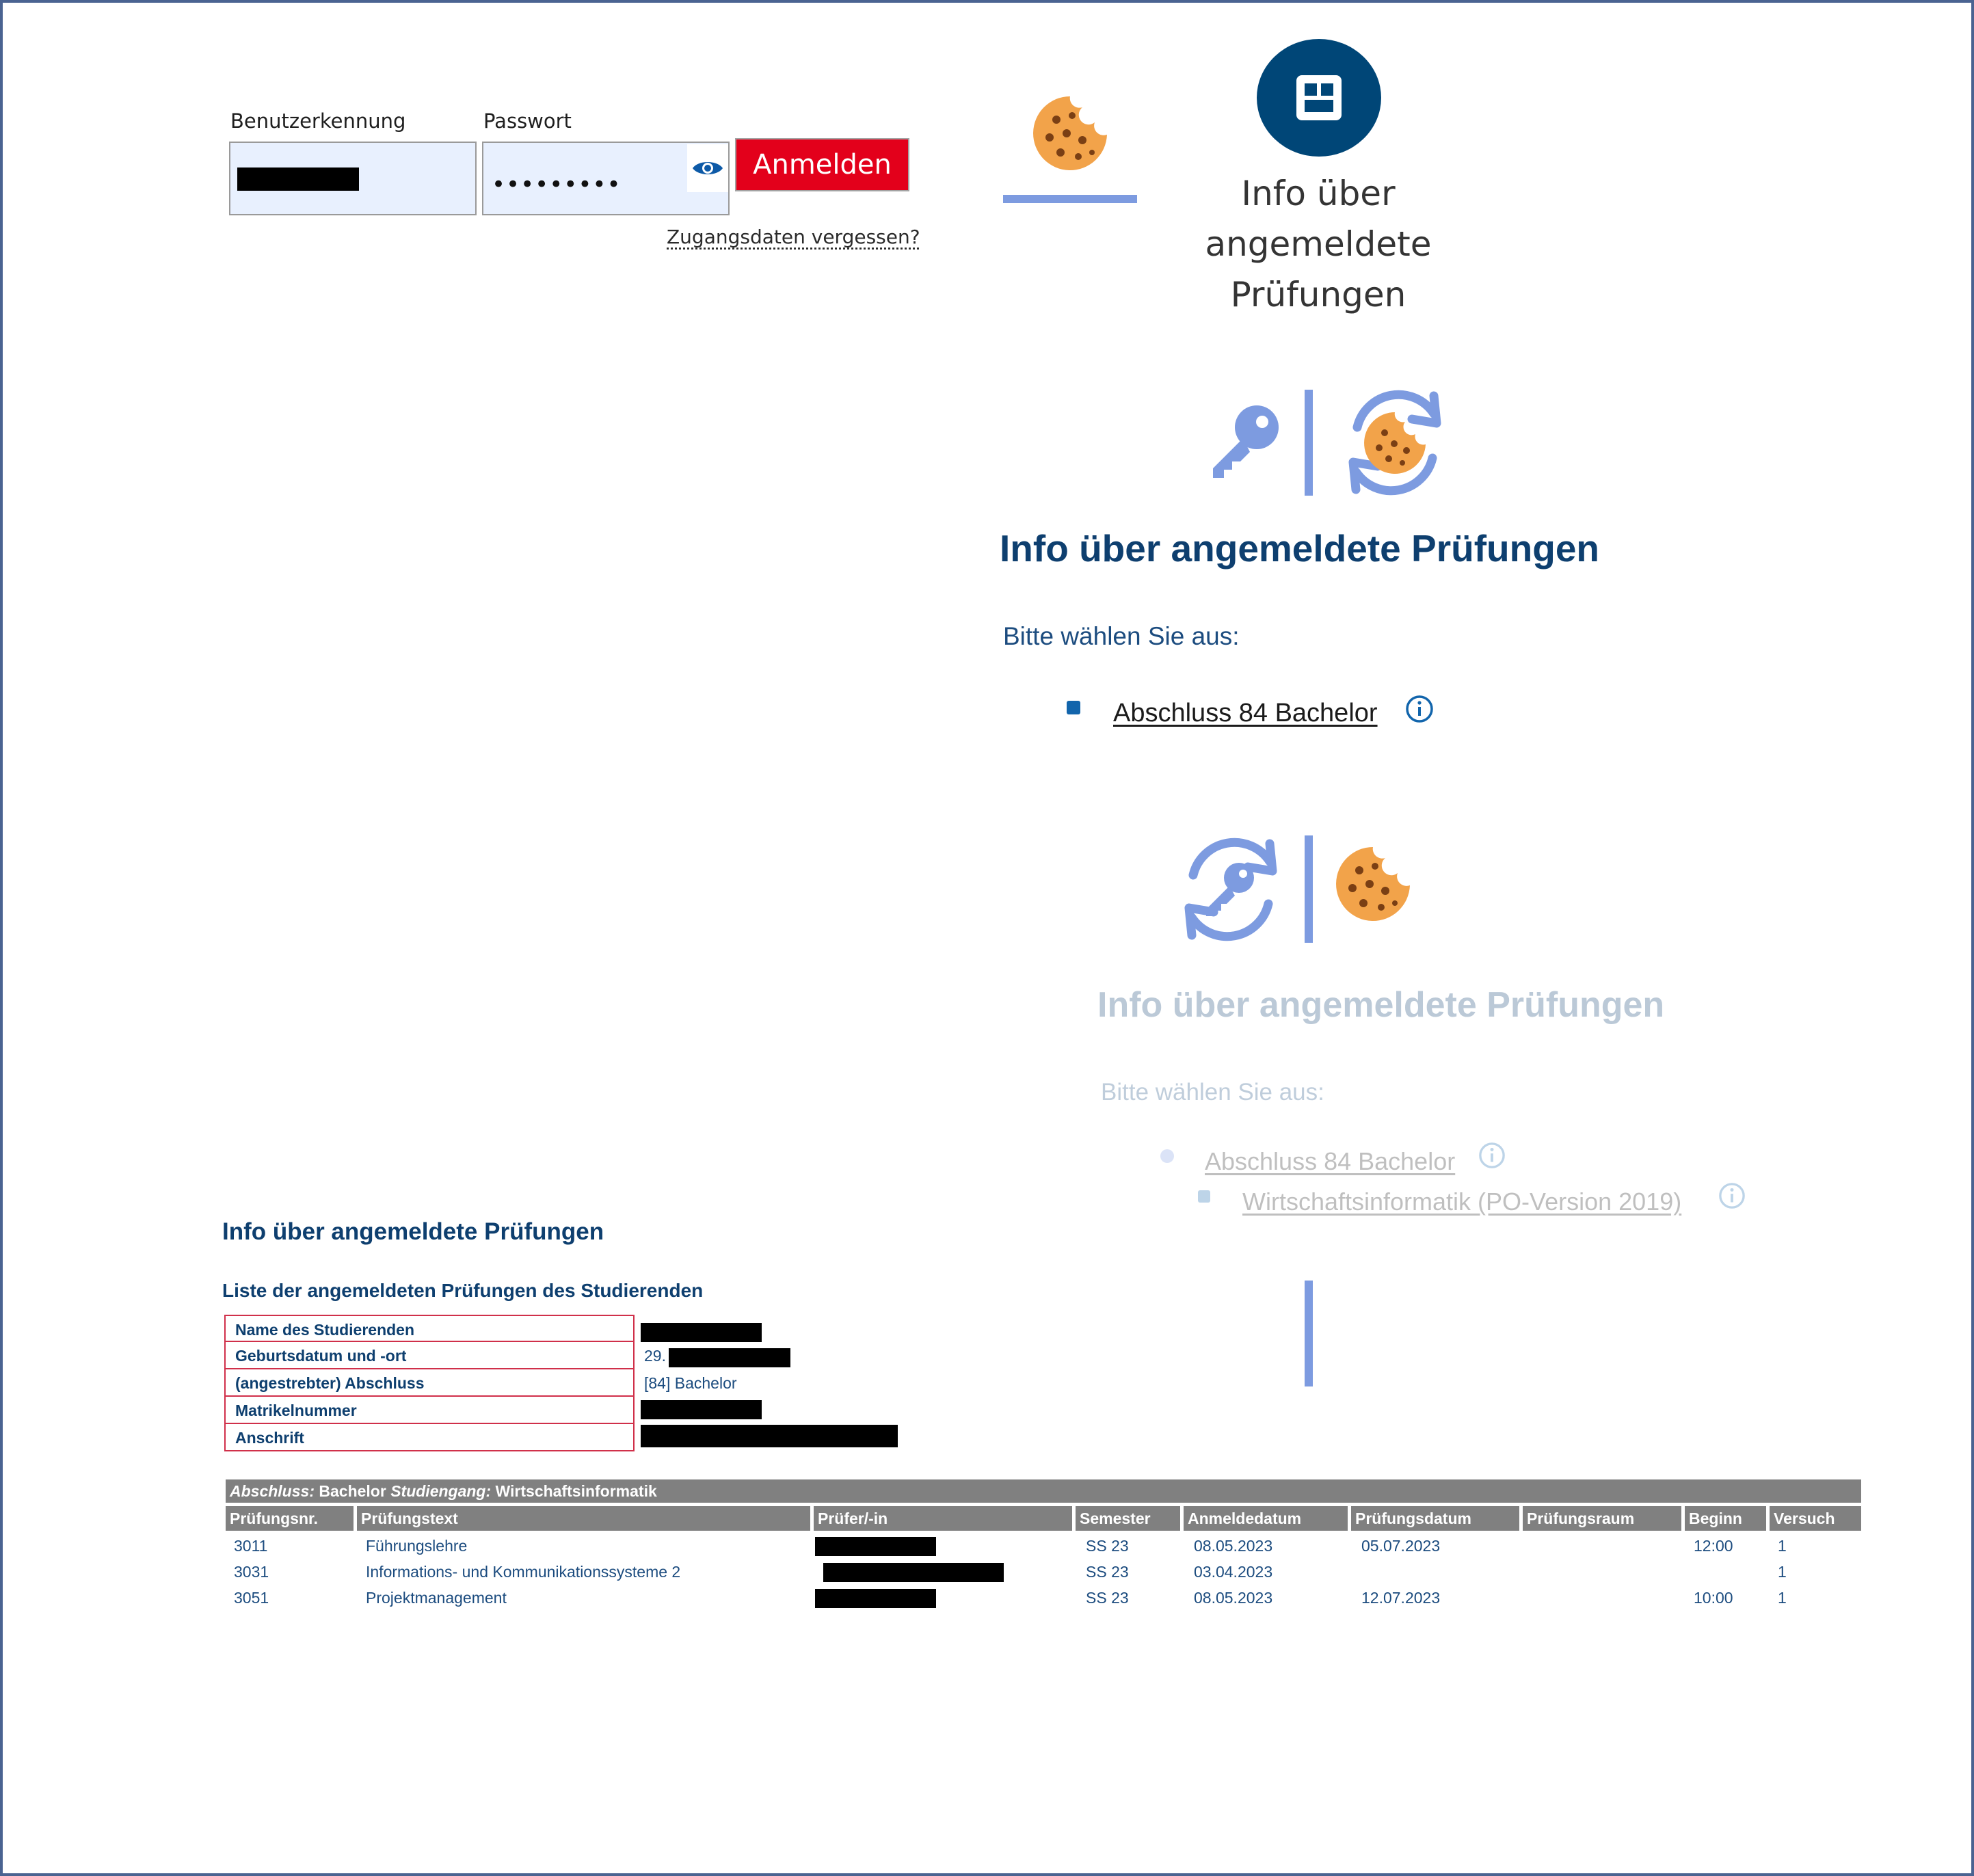 The image size is (1974, 1876). I want to click on cell-pruefungsdatum: 05.07.2023, so click(1401, 1546).